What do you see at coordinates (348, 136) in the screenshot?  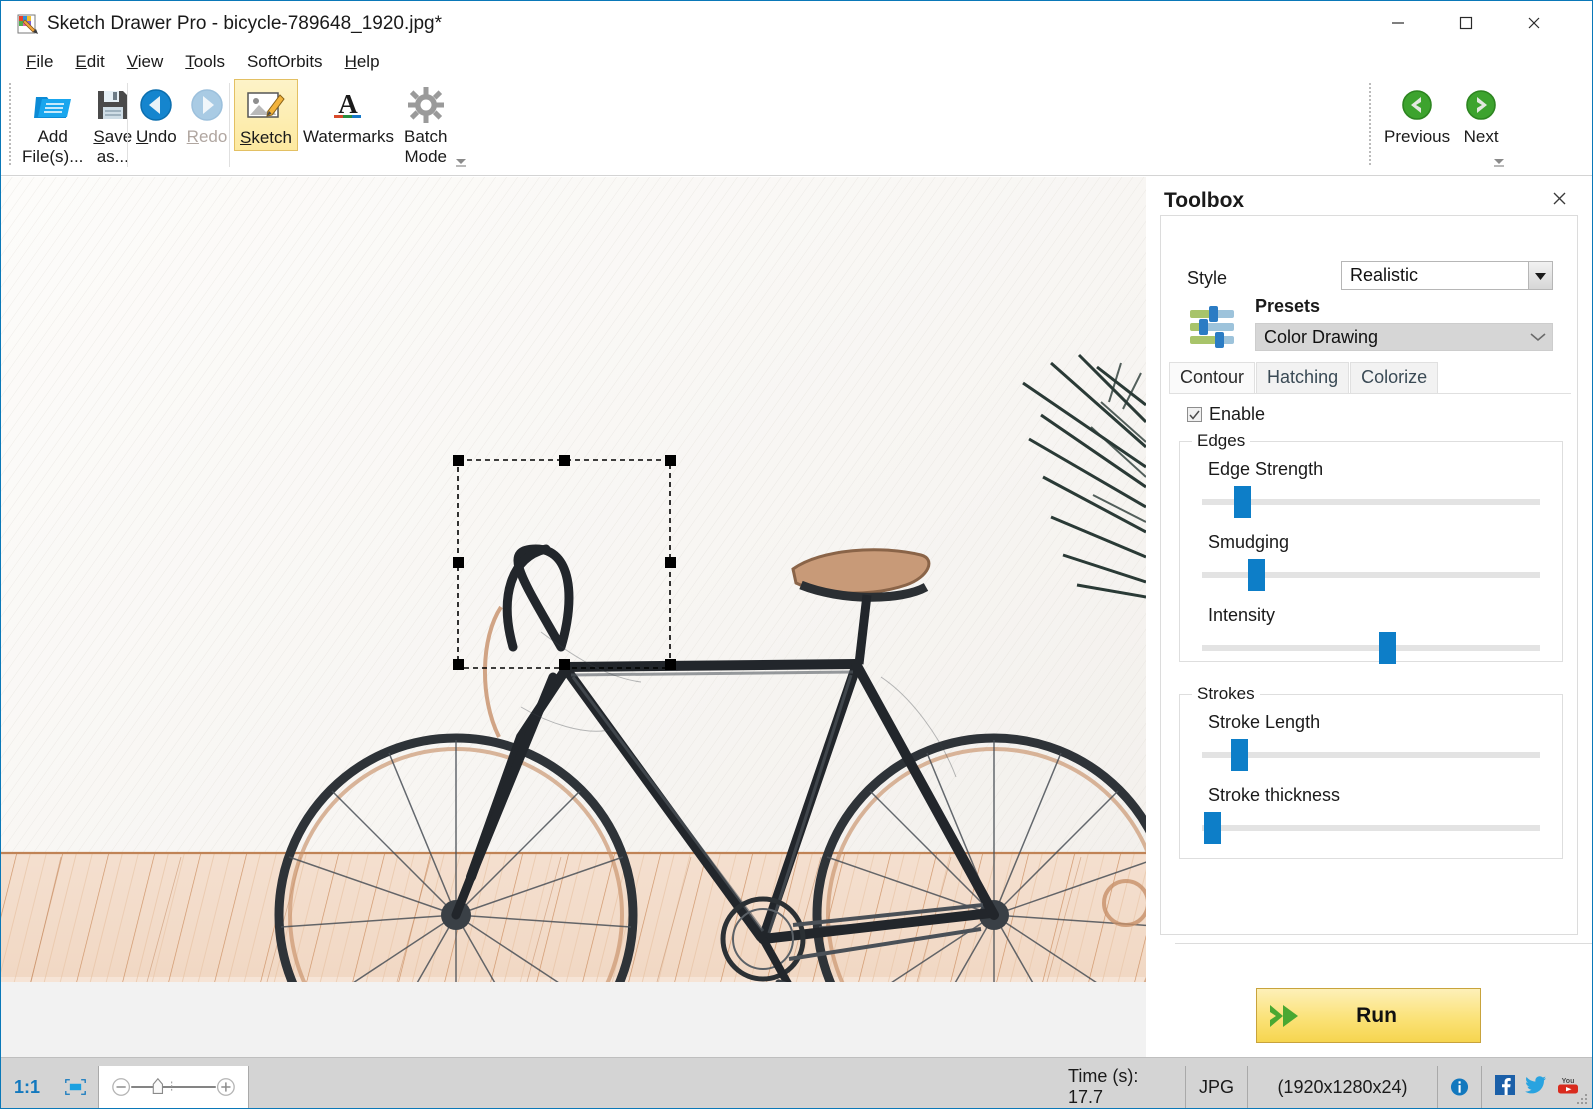 I see `watermarks-label: Watermarks` at bounding box center [348, 136].